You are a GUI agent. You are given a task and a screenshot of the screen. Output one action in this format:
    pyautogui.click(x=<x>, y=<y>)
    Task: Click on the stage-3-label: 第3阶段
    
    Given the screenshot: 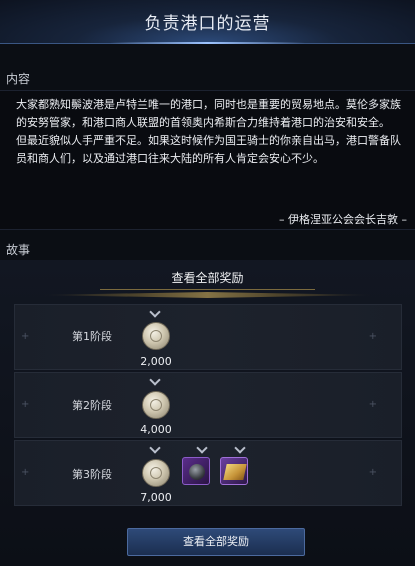 What is the action you would take?
    pyautogui.click(x=92, y=474)
    